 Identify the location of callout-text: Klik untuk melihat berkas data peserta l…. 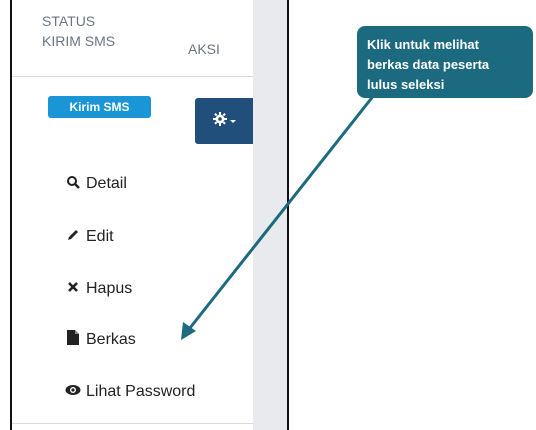
(449, 65).